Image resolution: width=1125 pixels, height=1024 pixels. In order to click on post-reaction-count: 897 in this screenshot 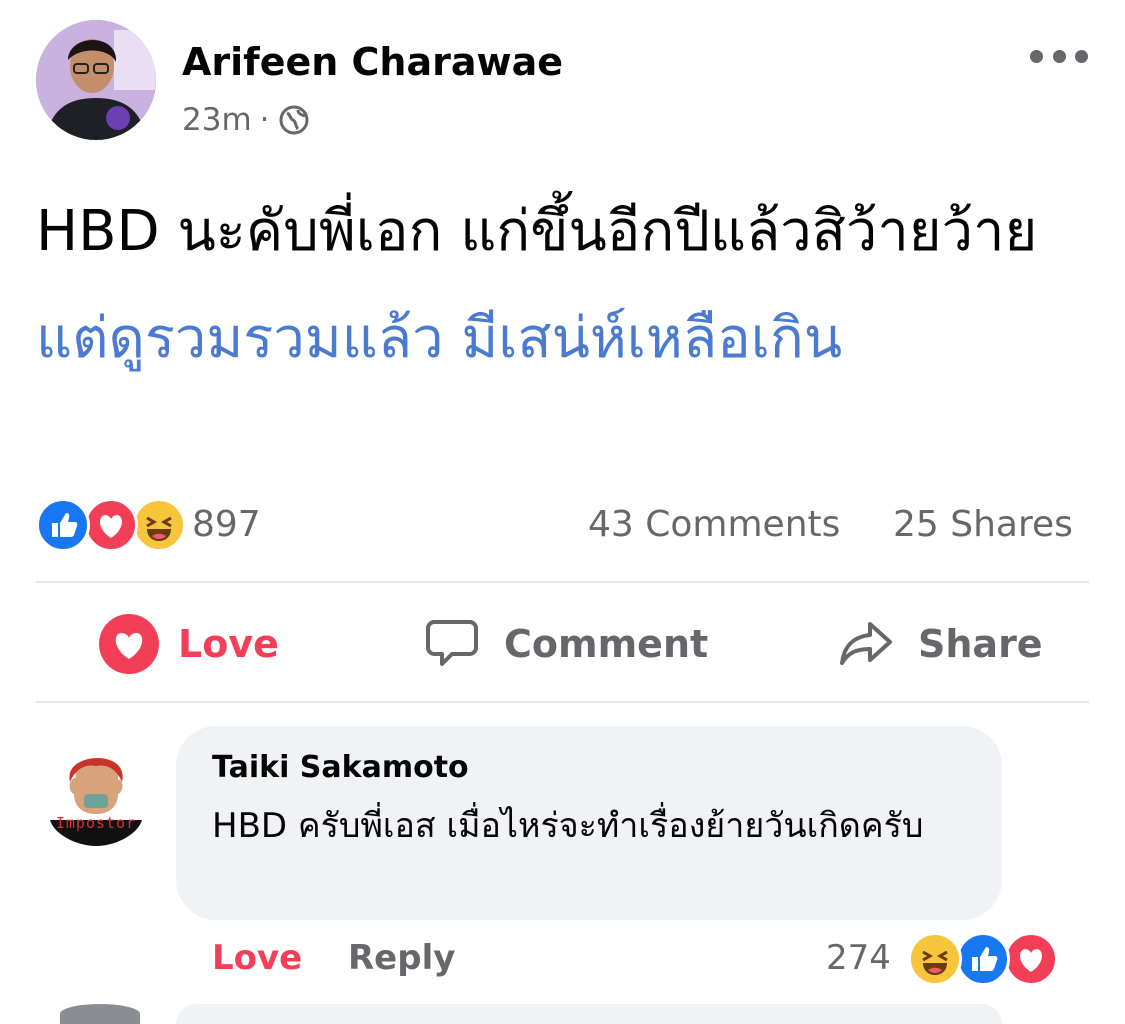, I will do `click(226, 524)`.